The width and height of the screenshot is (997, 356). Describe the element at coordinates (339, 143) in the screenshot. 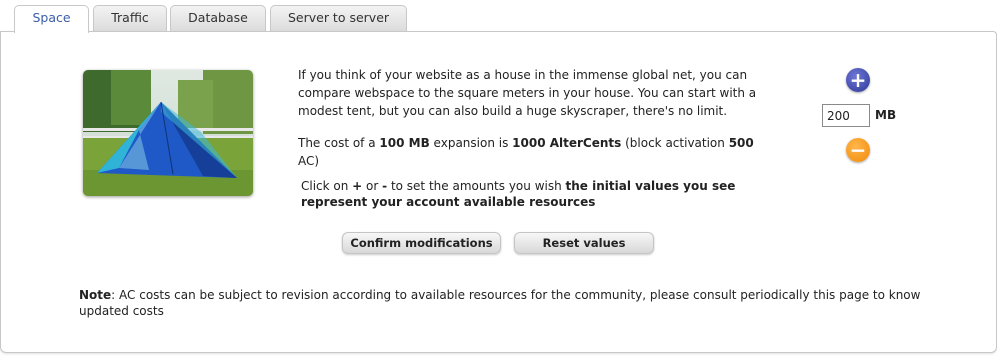

I see `cost-prefix: The cost of a` at that location.